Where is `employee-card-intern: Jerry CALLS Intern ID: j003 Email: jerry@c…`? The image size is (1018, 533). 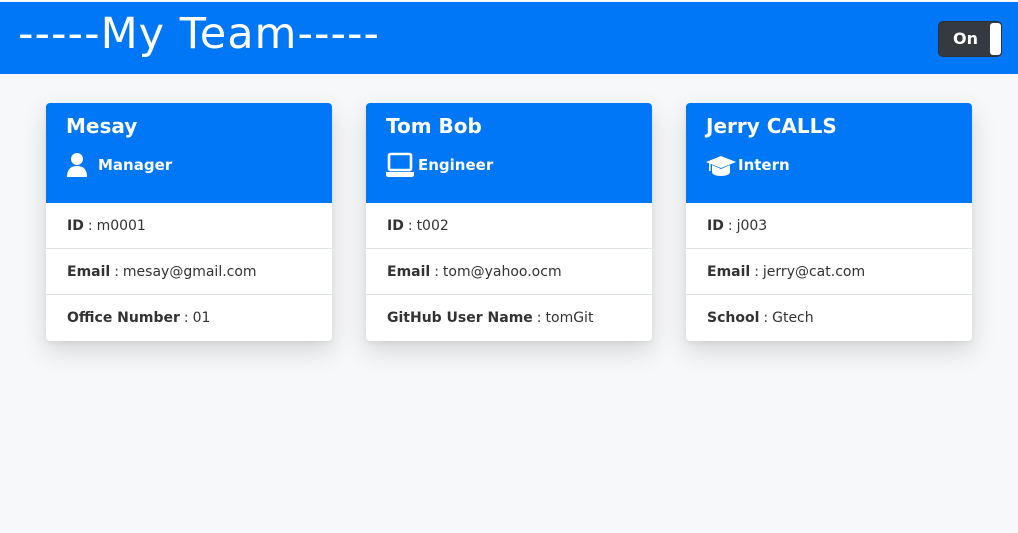 employee-card-intern: Jerry CALLS Intern ID: j003 Email: jerry@c… is located at coordinates (829, 222).